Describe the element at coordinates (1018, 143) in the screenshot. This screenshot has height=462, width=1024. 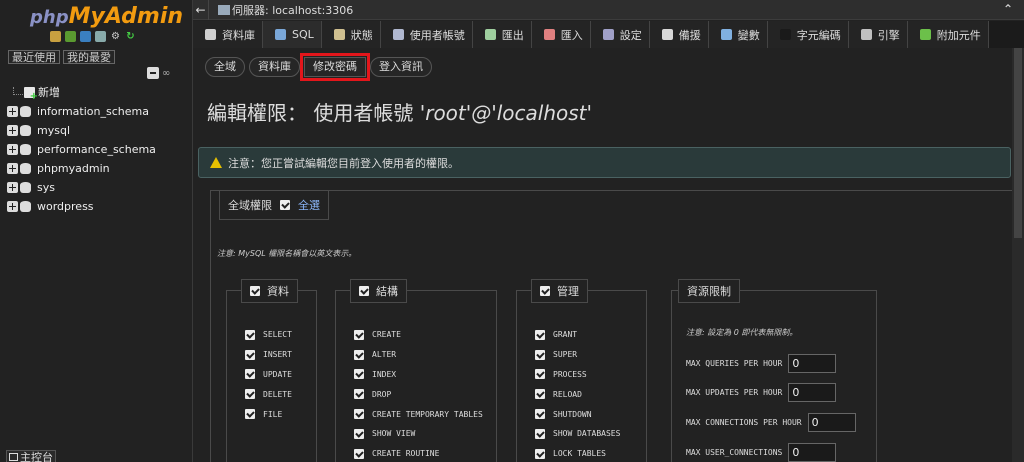
I see `scrollbar-thumb` at that location.